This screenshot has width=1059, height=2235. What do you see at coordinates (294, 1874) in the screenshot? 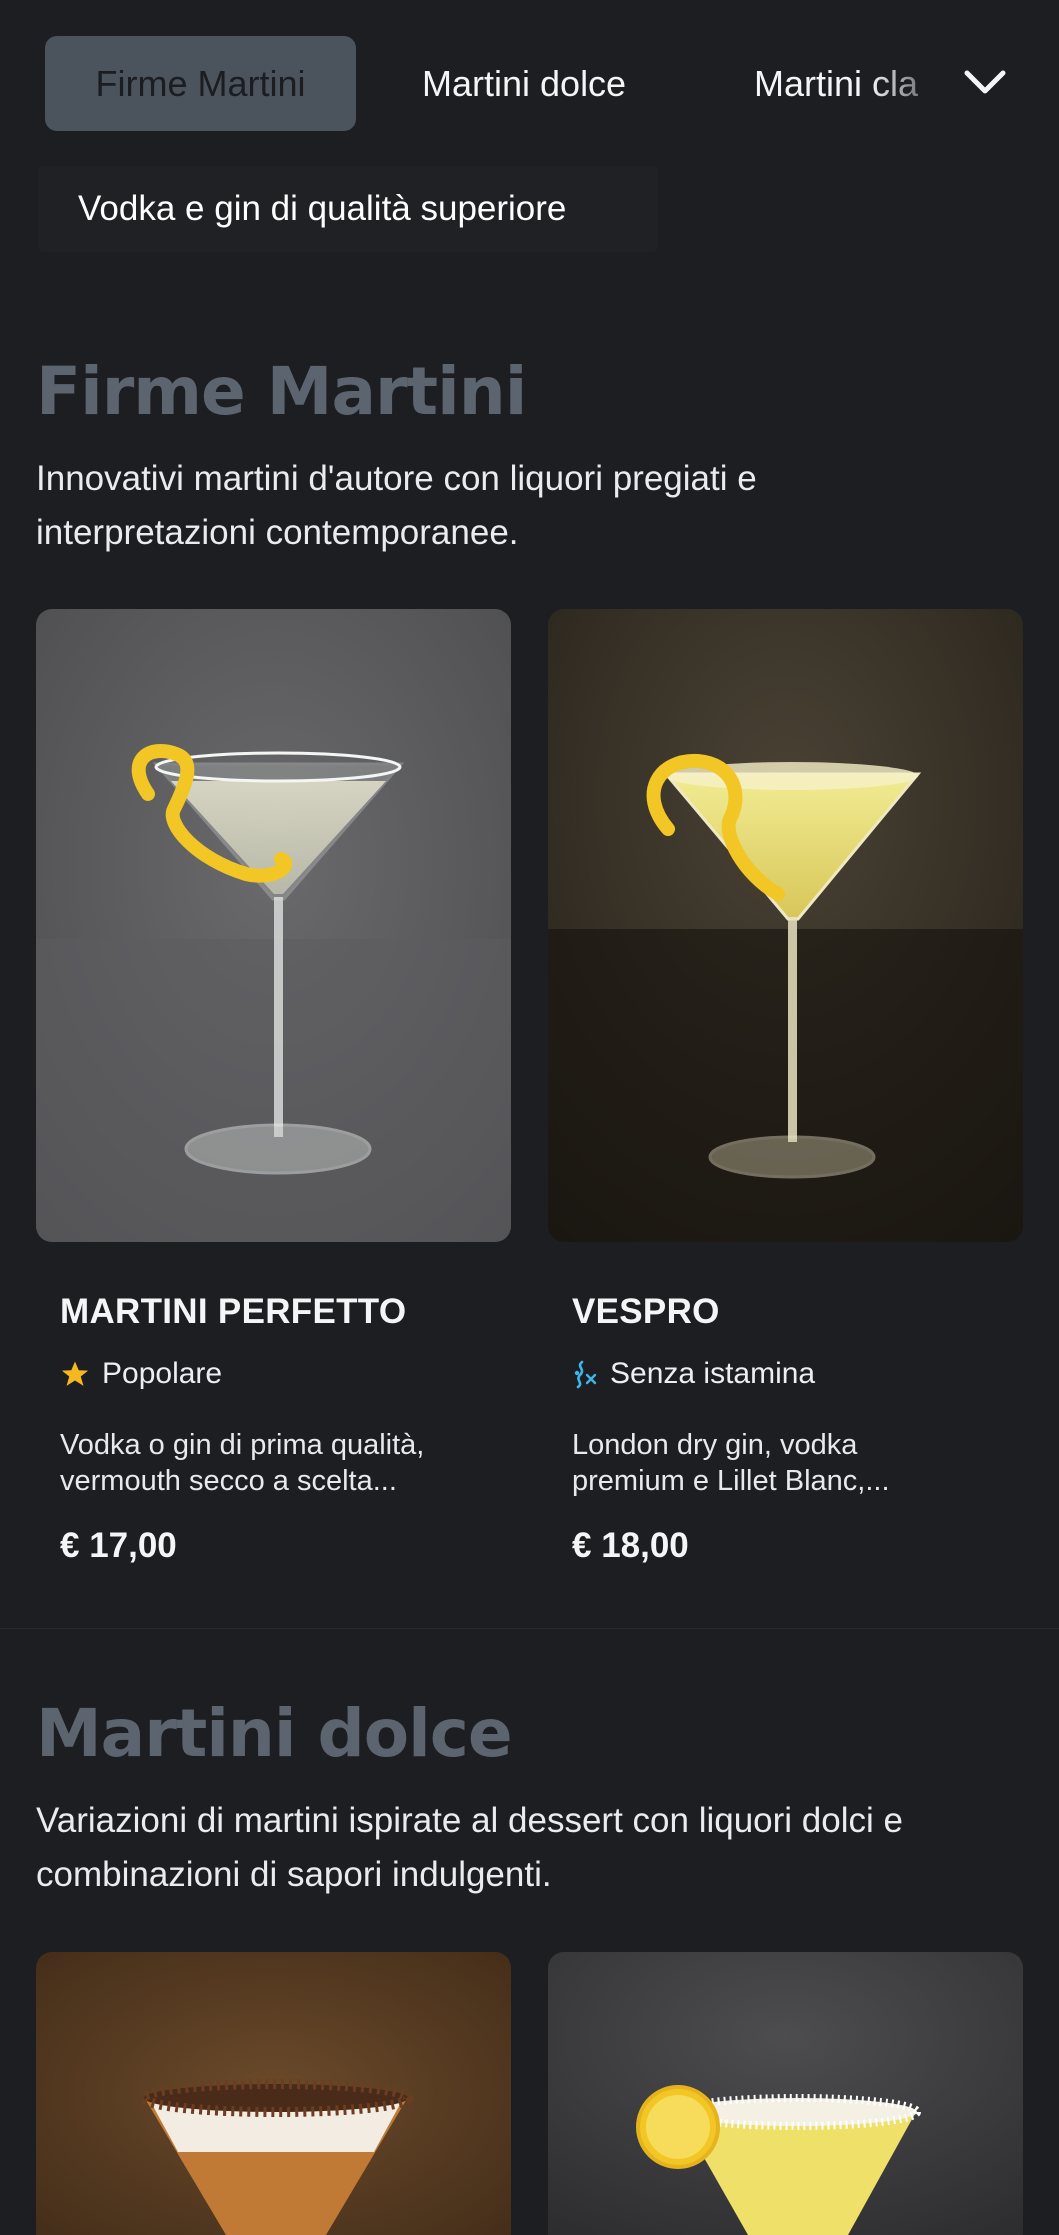
I see `section-description-line: combinazioni di sapori indulgenti.` at bounding box center [294, 1874].